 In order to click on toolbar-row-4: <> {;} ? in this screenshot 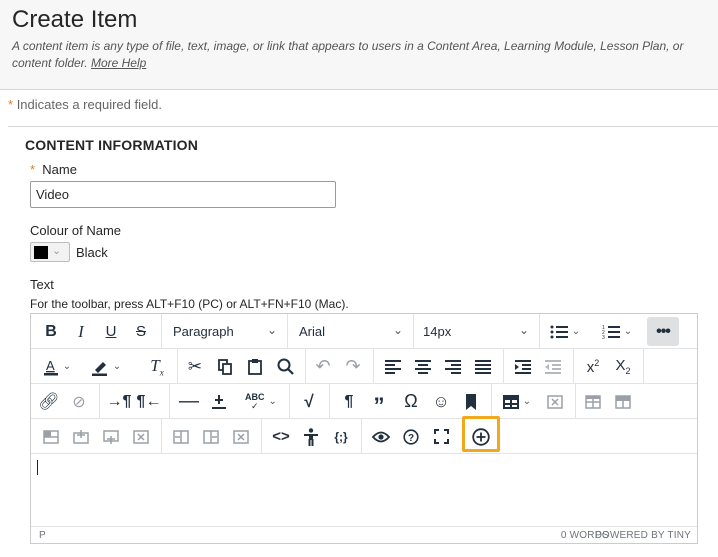, I will do `click(364, 435)`.